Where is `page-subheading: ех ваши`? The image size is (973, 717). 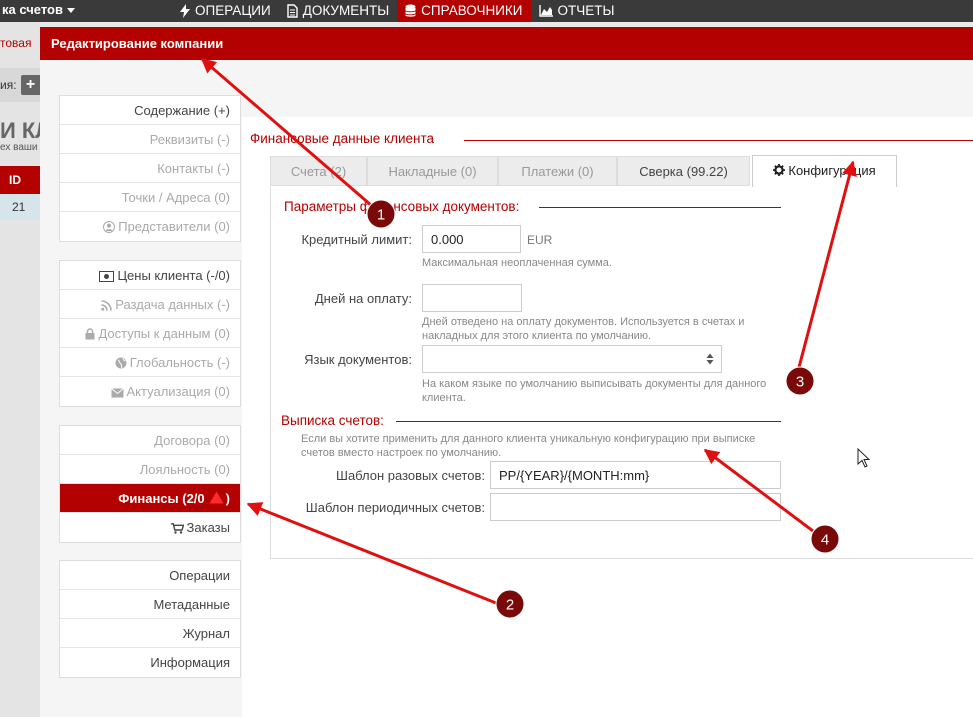 page-subheading: ех ваши is located at coordinates (19, 147).